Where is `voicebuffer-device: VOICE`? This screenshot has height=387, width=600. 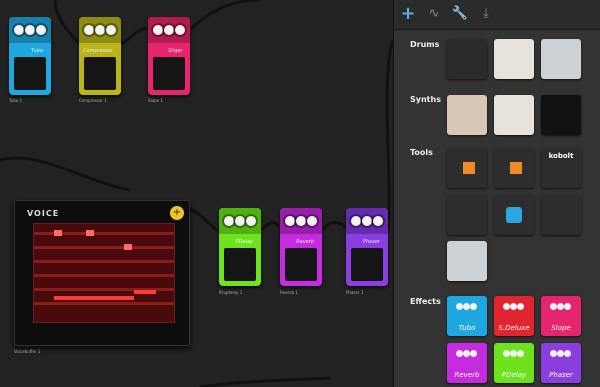
voicebuffer-device: VOICE is located at coordinates (102, 273).